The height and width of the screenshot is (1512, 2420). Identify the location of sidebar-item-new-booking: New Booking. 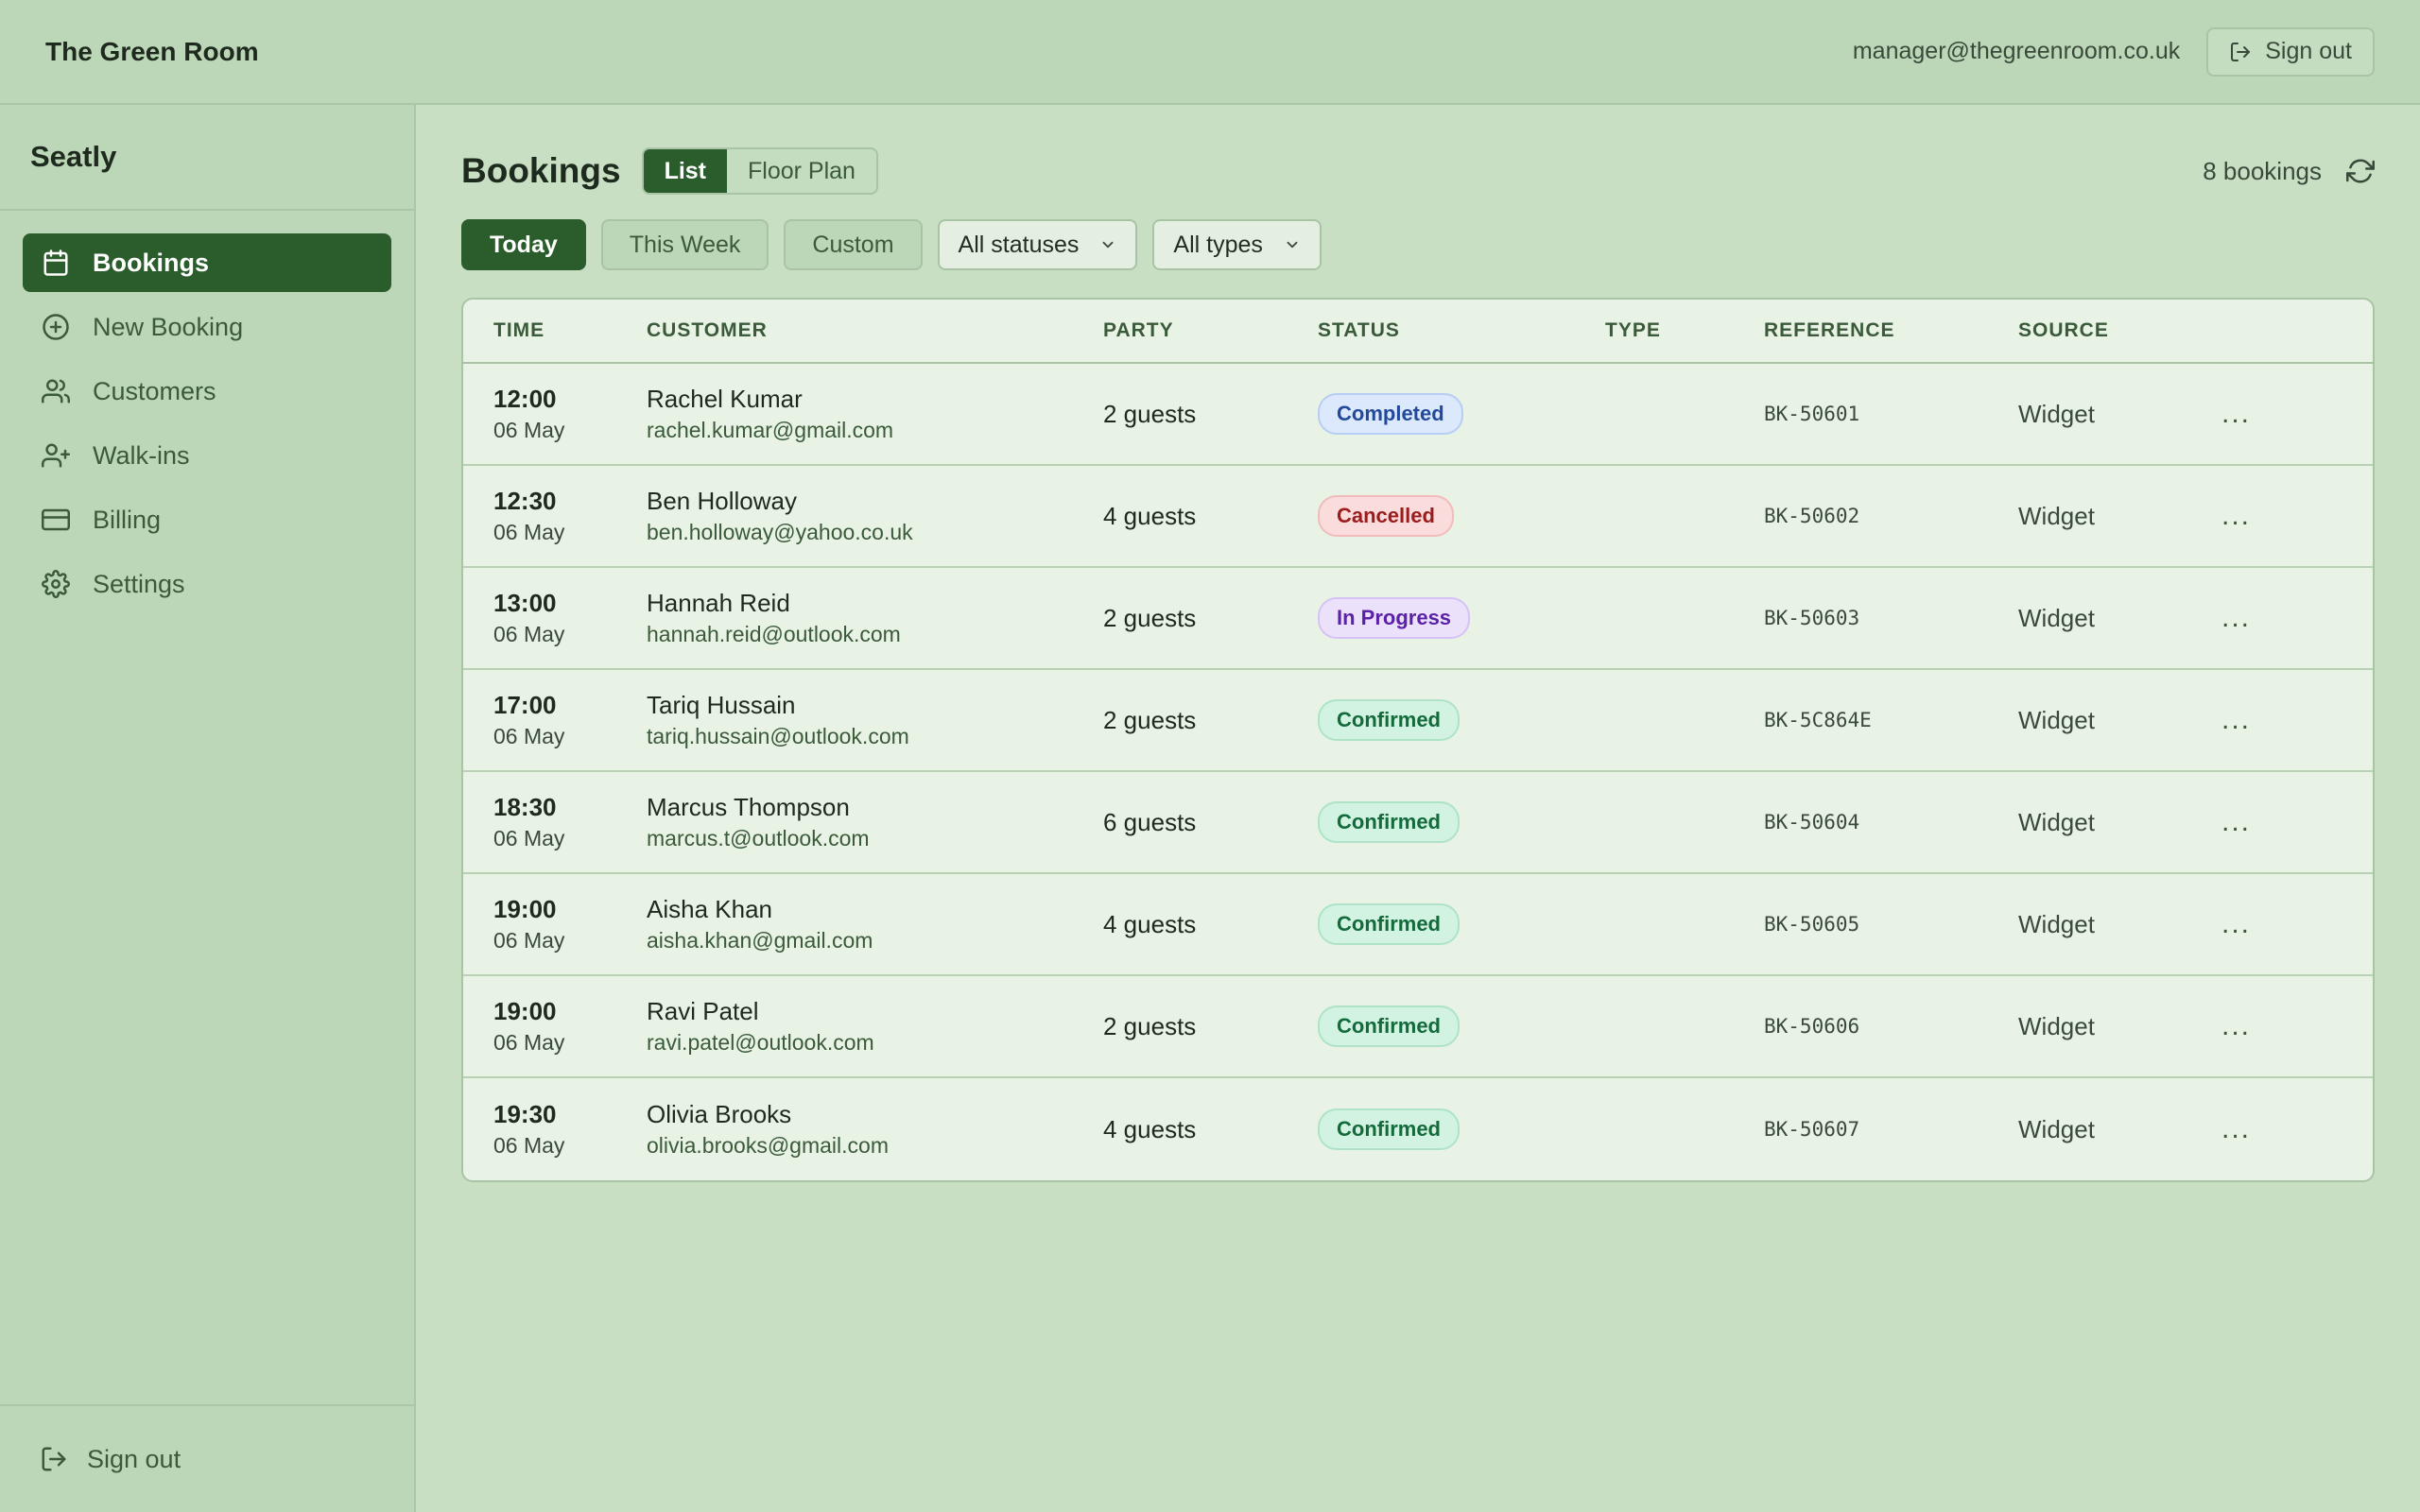
(207, 327).